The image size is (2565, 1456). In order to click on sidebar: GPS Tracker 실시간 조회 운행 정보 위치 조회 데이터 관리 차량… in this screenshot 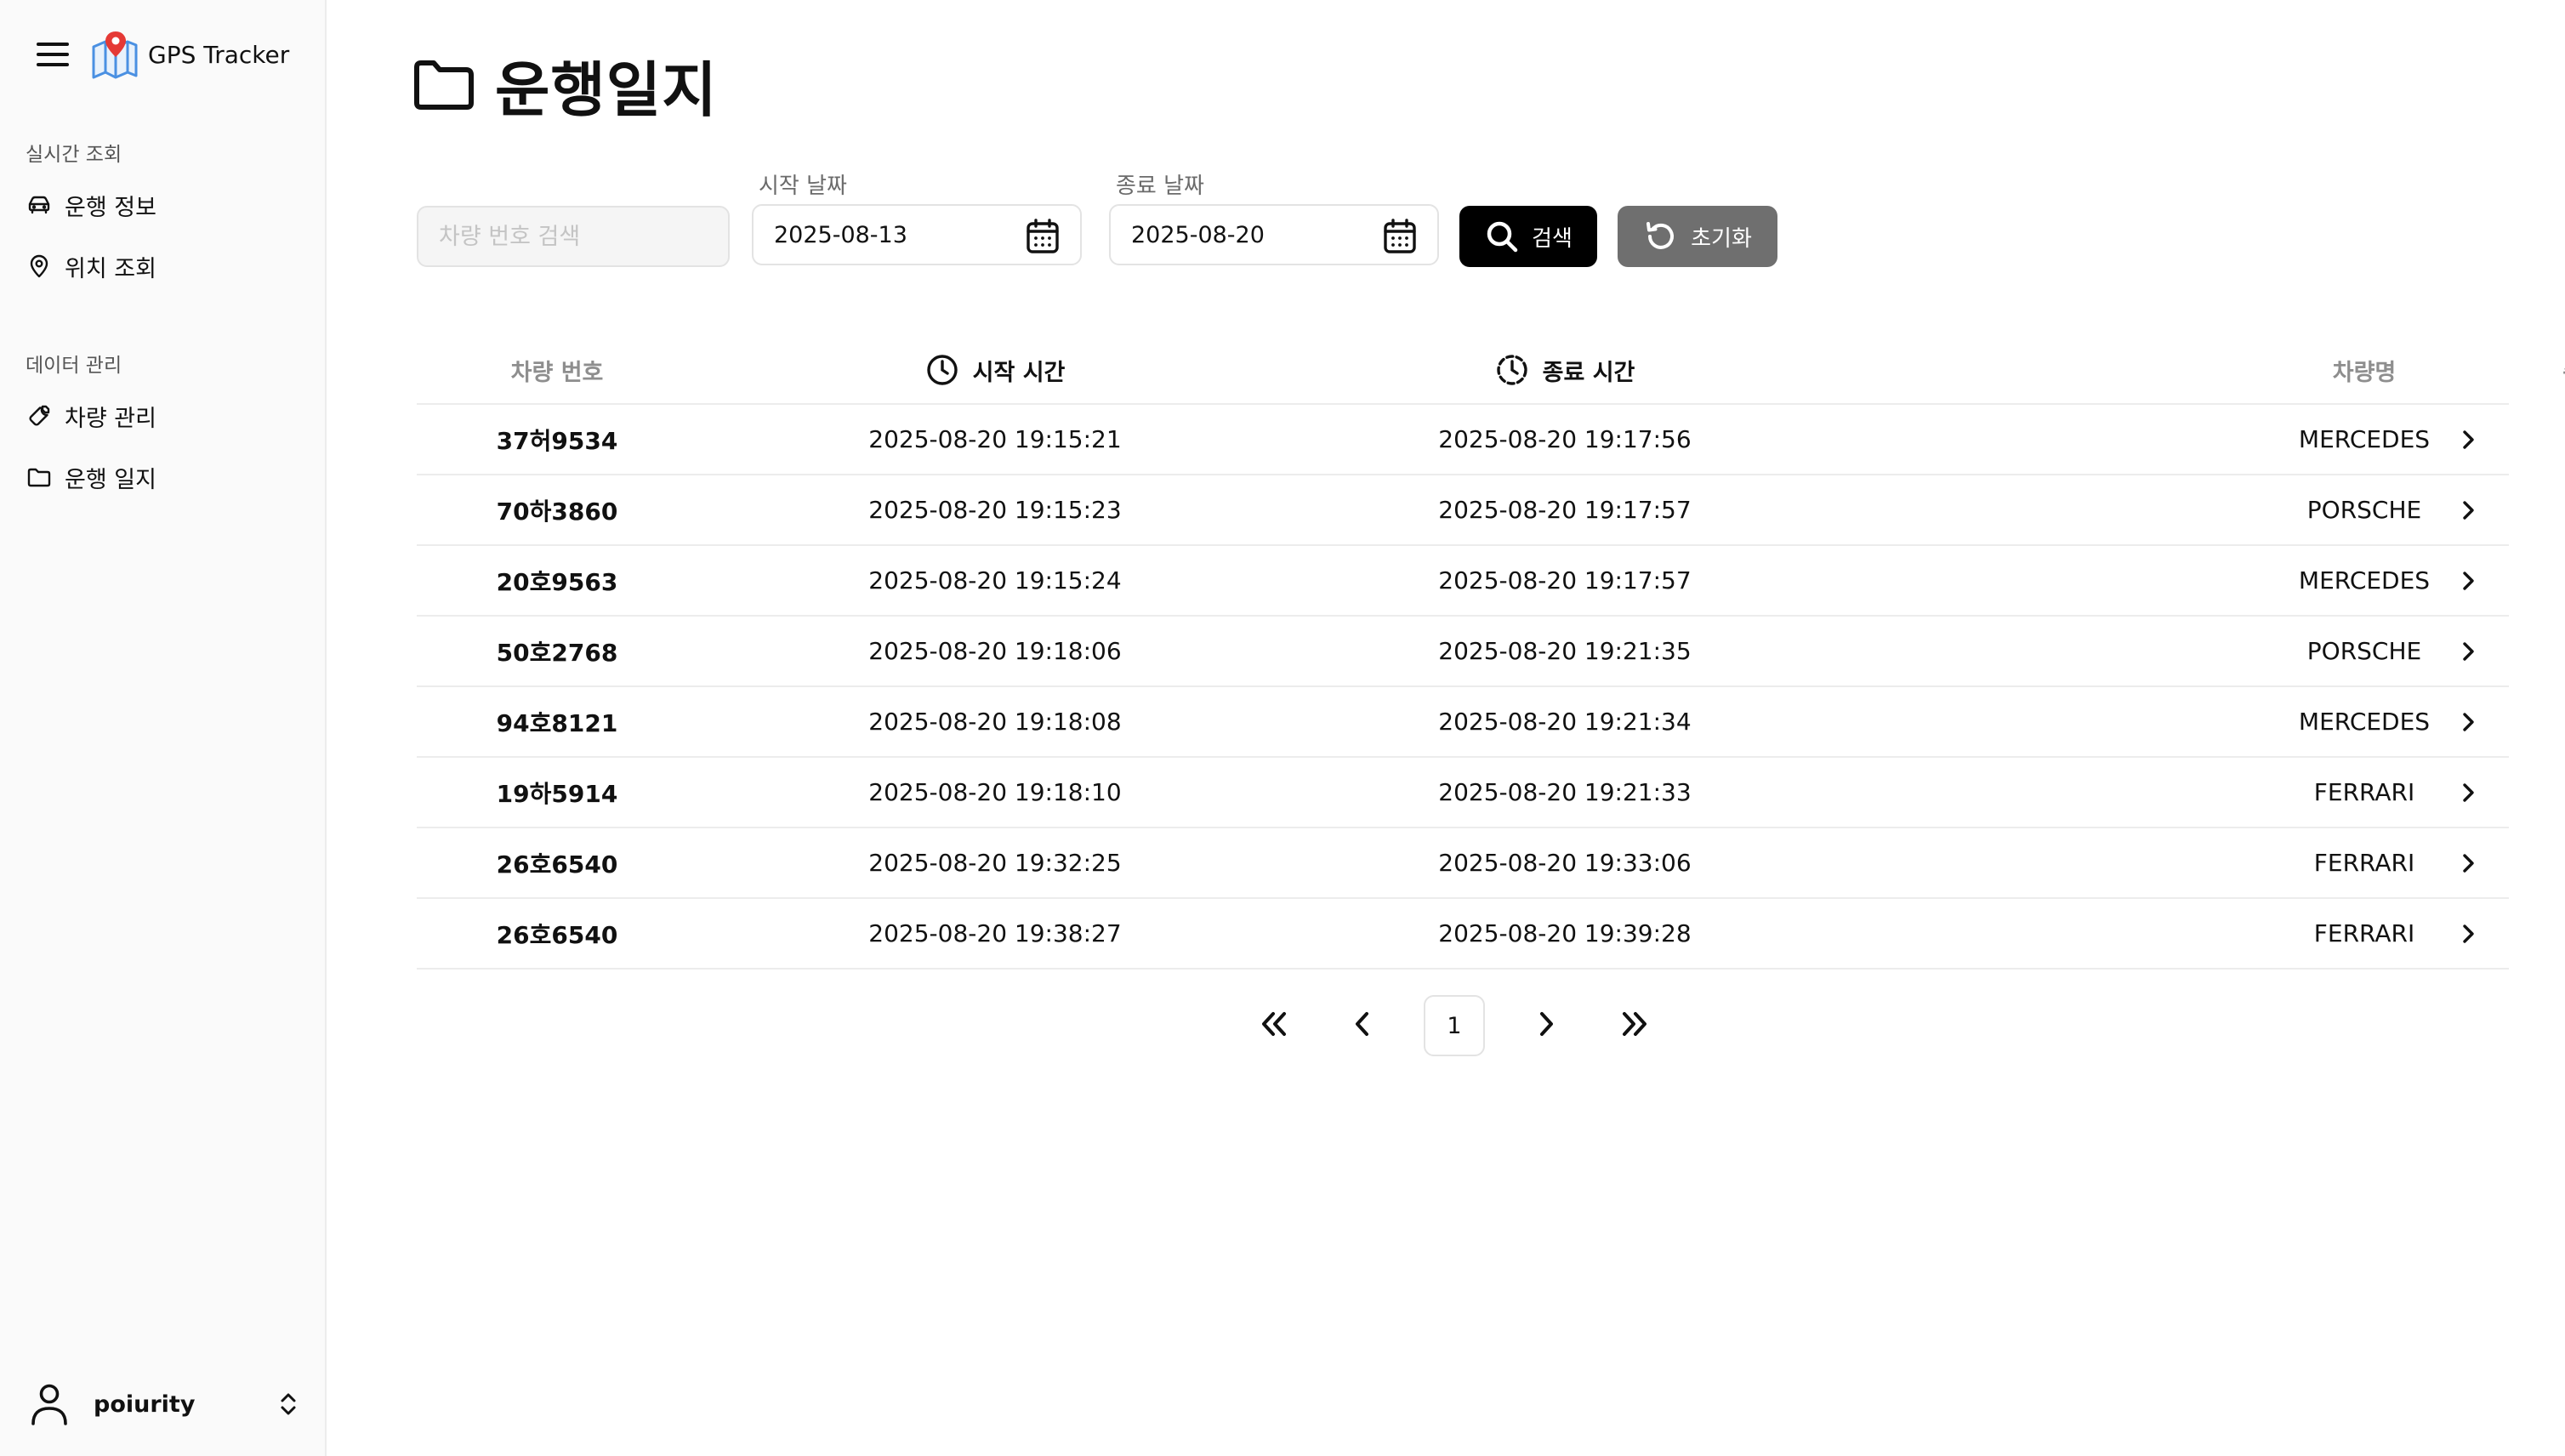, I will do `click(163, 728)`.